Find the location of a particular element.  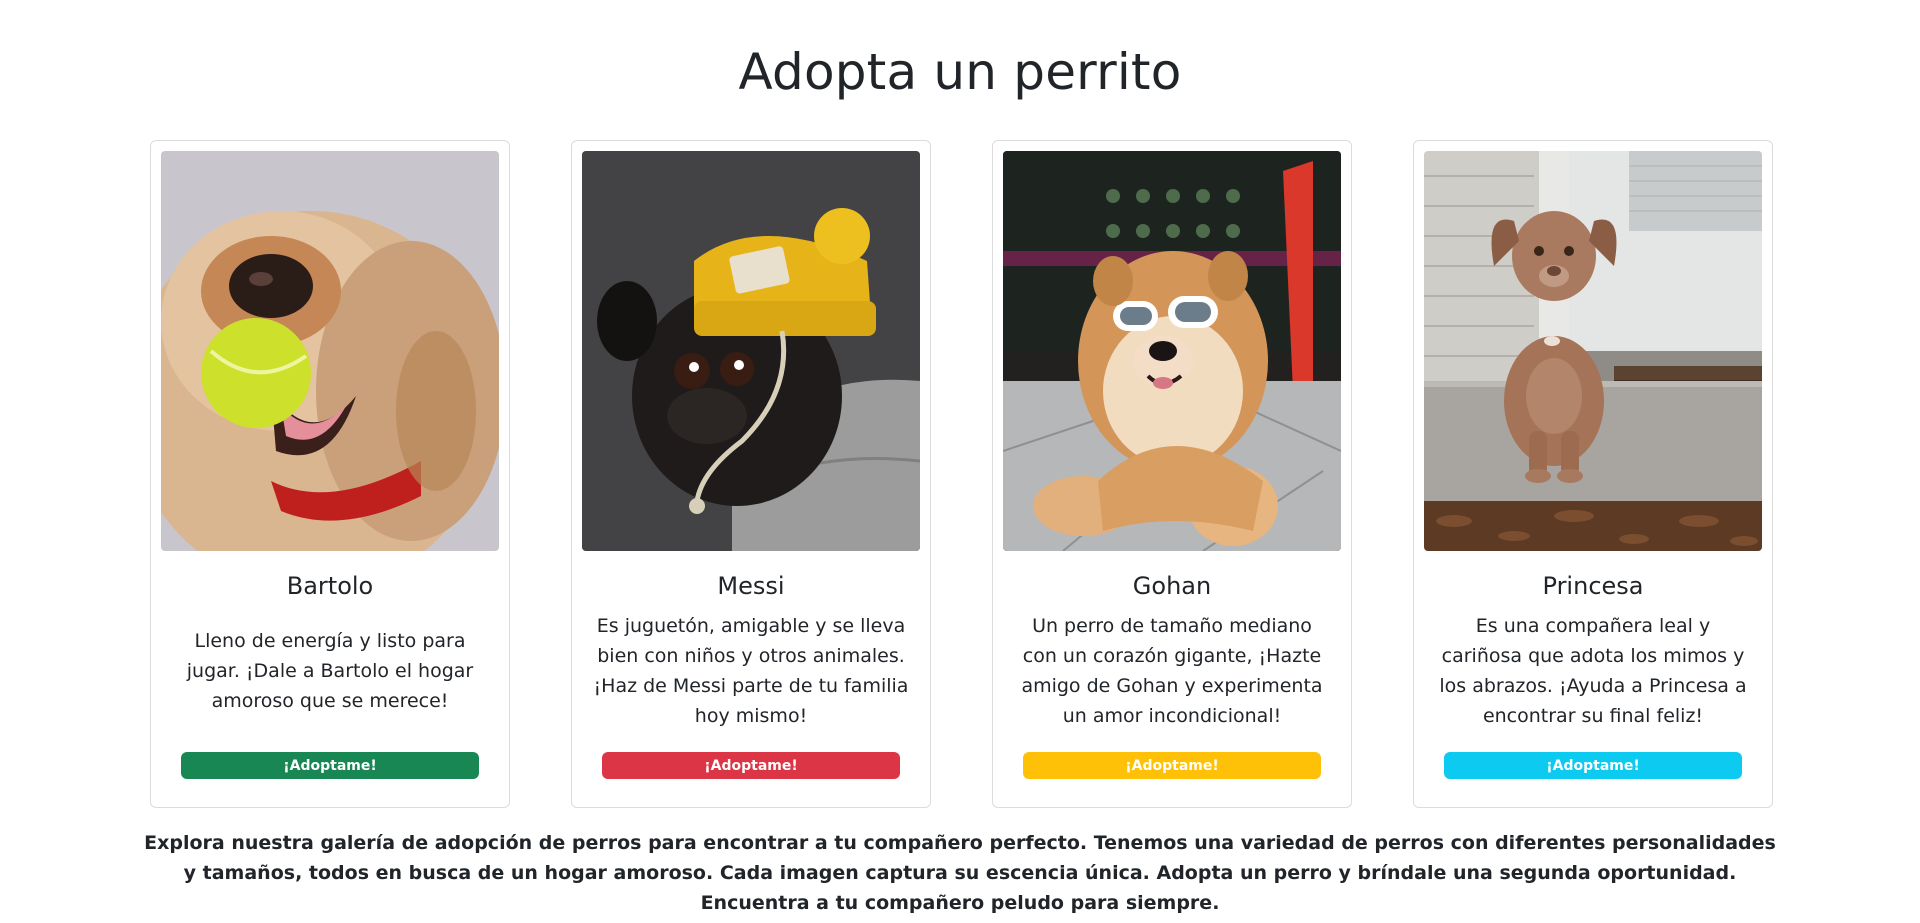

adopt-button-messi: ¡Adoptame! is located at coordinates (751, 765).